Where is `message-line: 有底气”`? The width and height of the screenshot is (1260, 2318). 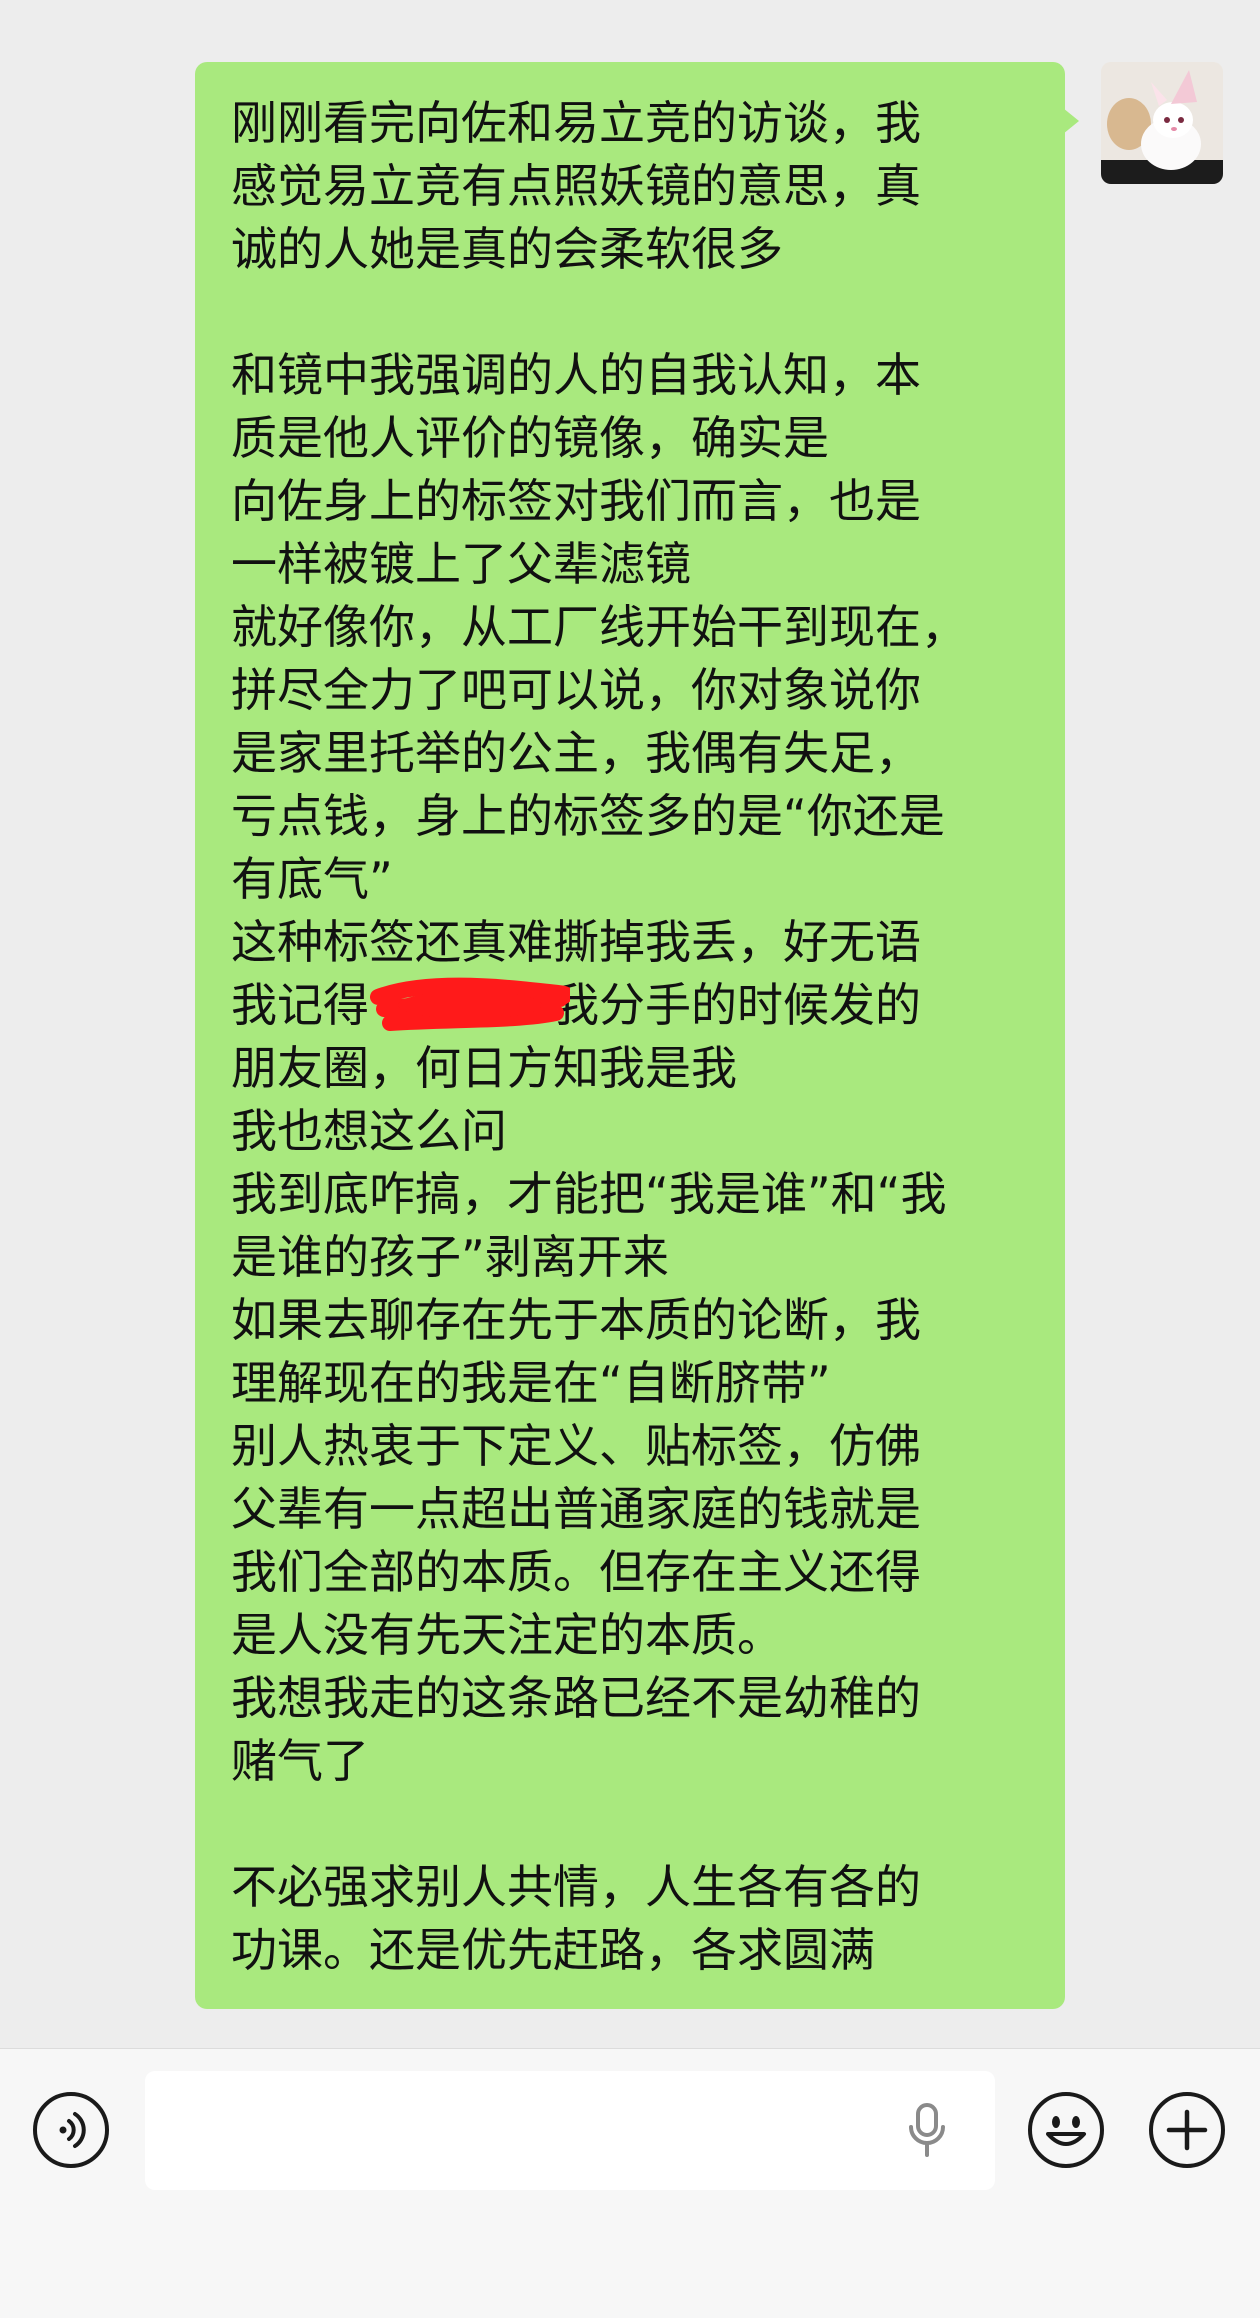
message-line: 有底气” is located at coordinates (312, 879).